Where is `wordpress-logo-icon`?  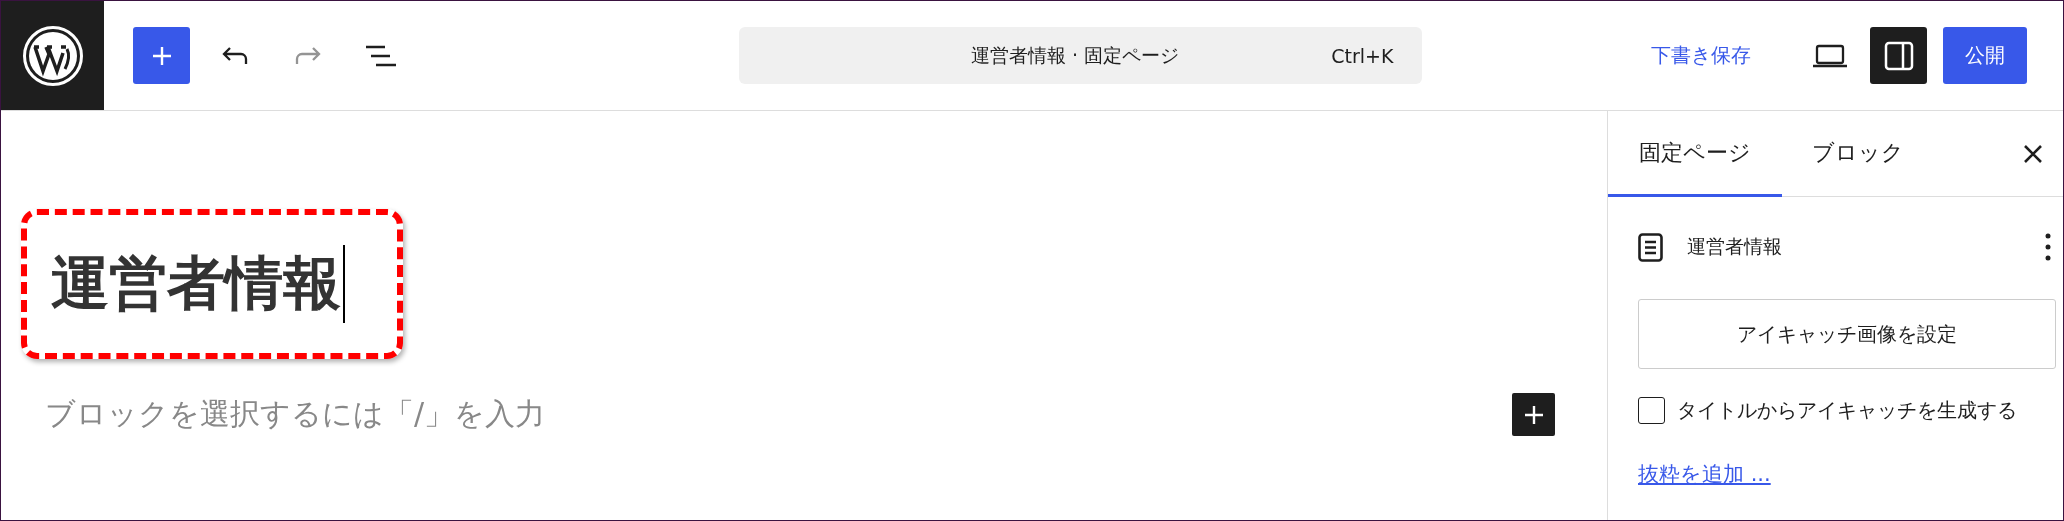 wordpress-logo-icon is located at coordinates (52, 55).